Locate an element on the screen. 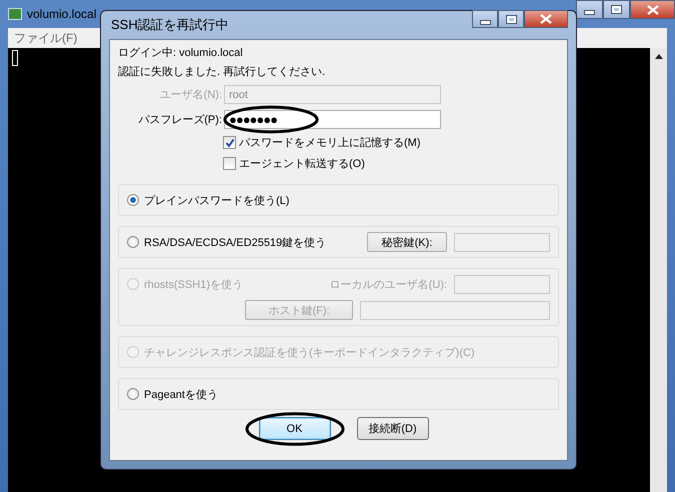 This screenshot has width=675, height=492. radio-label: Pageantを使う is located at coordinates (181, 395).